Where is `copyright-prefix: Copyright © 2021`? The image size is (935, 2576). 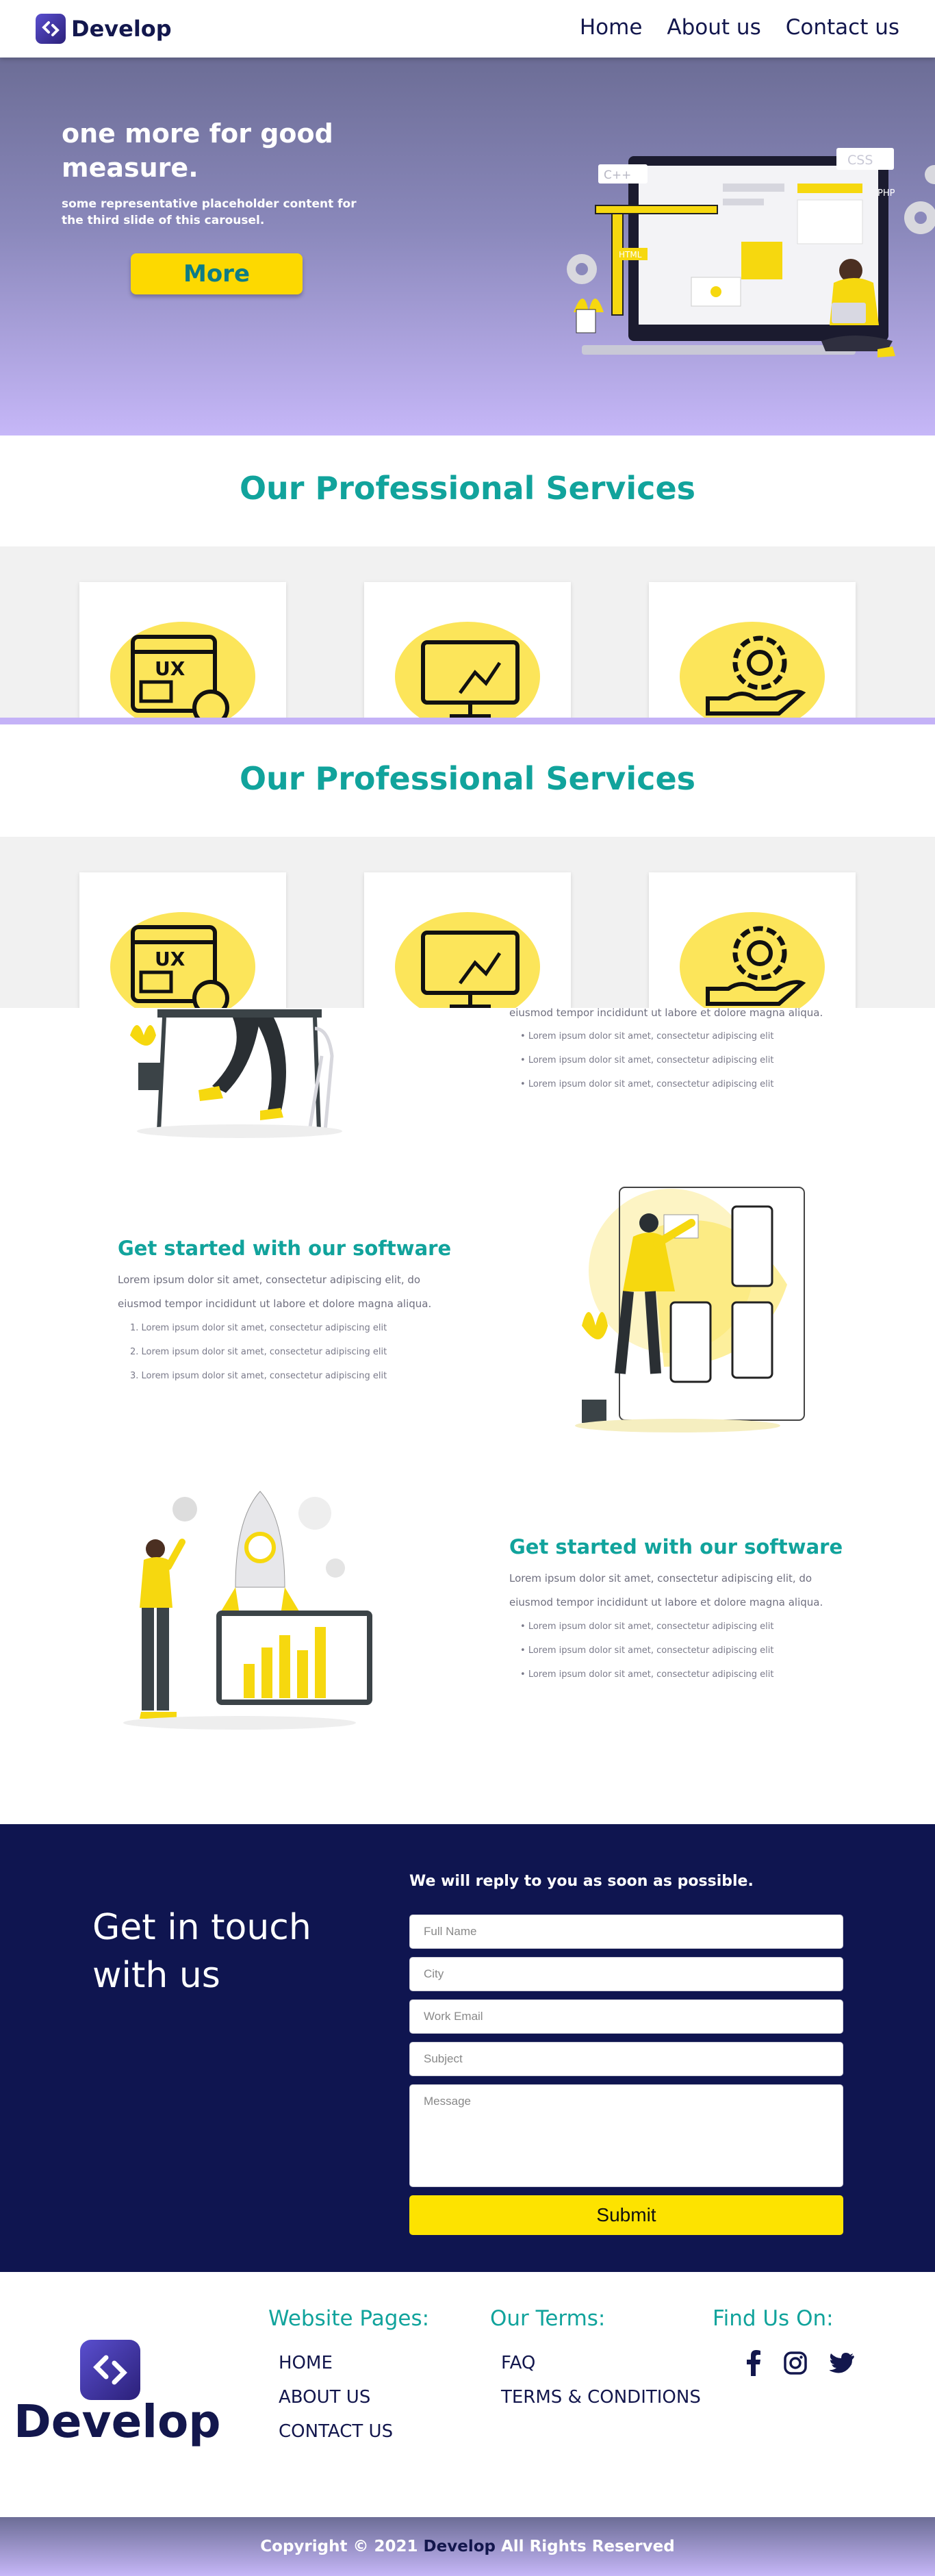
copyright-prefix: Copyright © 2021 is located at coordinates (339, 2546).